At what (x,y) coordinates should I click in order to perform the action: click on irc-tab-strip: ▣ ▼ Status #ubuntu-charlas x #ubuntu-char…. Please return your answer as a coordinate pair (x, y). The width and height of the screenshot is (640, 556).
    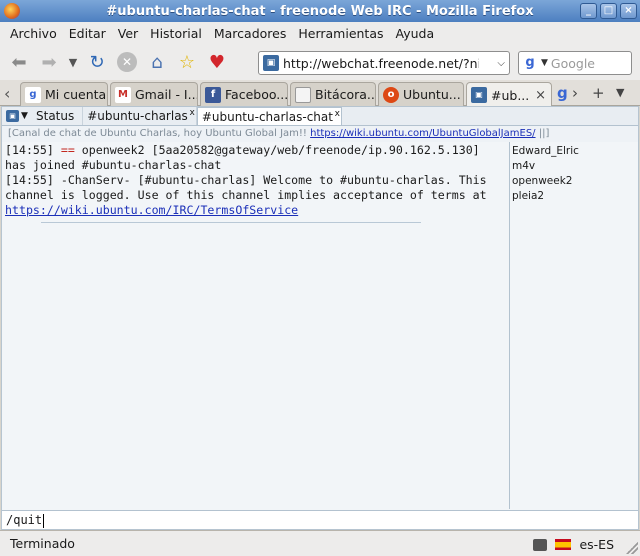
    Looking at the image, I should click on (320, 116).